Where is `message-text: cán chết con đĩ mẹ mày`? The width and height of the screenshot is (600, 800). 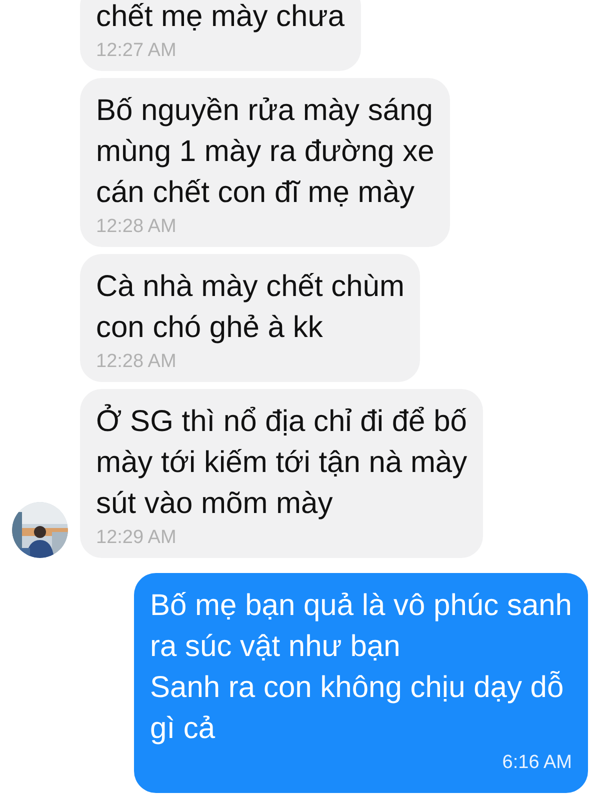 message-text: cán chết con đĩ mẹ mày is located at coordinates (256, 193).